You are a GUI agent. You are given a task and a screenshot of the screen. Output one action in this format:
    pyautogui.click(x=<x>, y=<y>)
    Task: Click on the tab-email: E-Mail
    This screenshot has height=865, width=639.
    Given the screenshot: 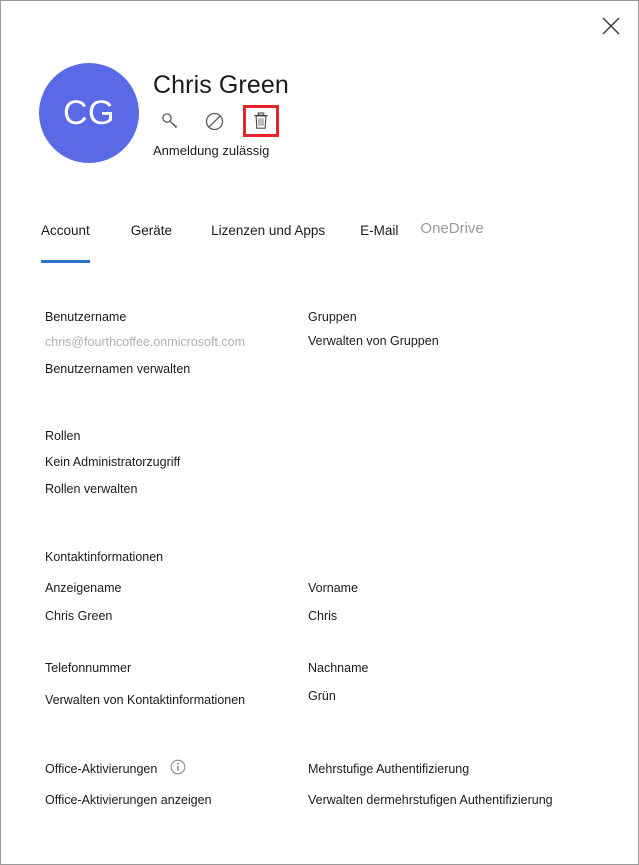 What is the action you would take?
    pyautogui.click(x=379, y=232)
    